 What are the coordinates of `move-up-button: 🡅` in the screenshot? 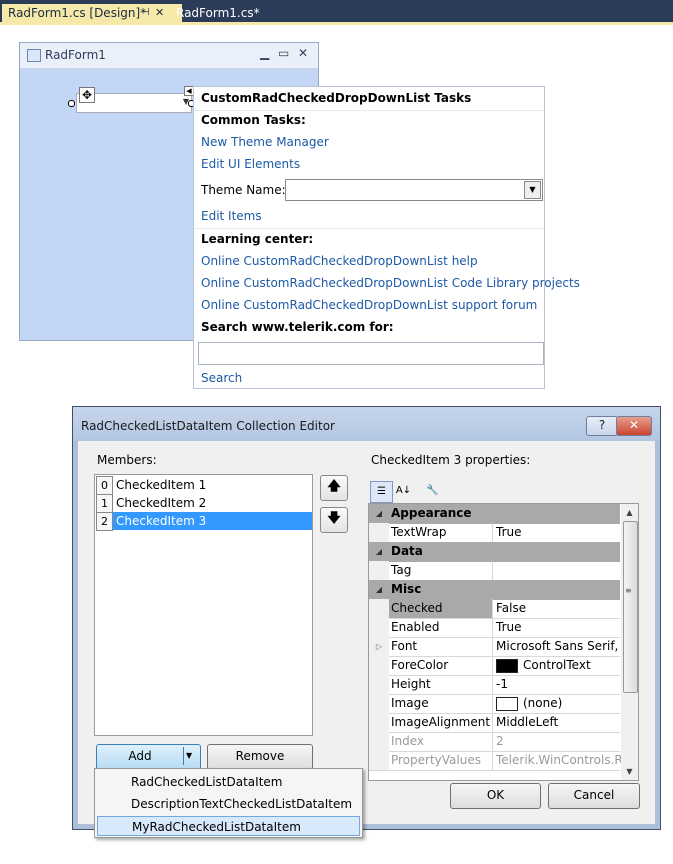 It's located at (334, 488).